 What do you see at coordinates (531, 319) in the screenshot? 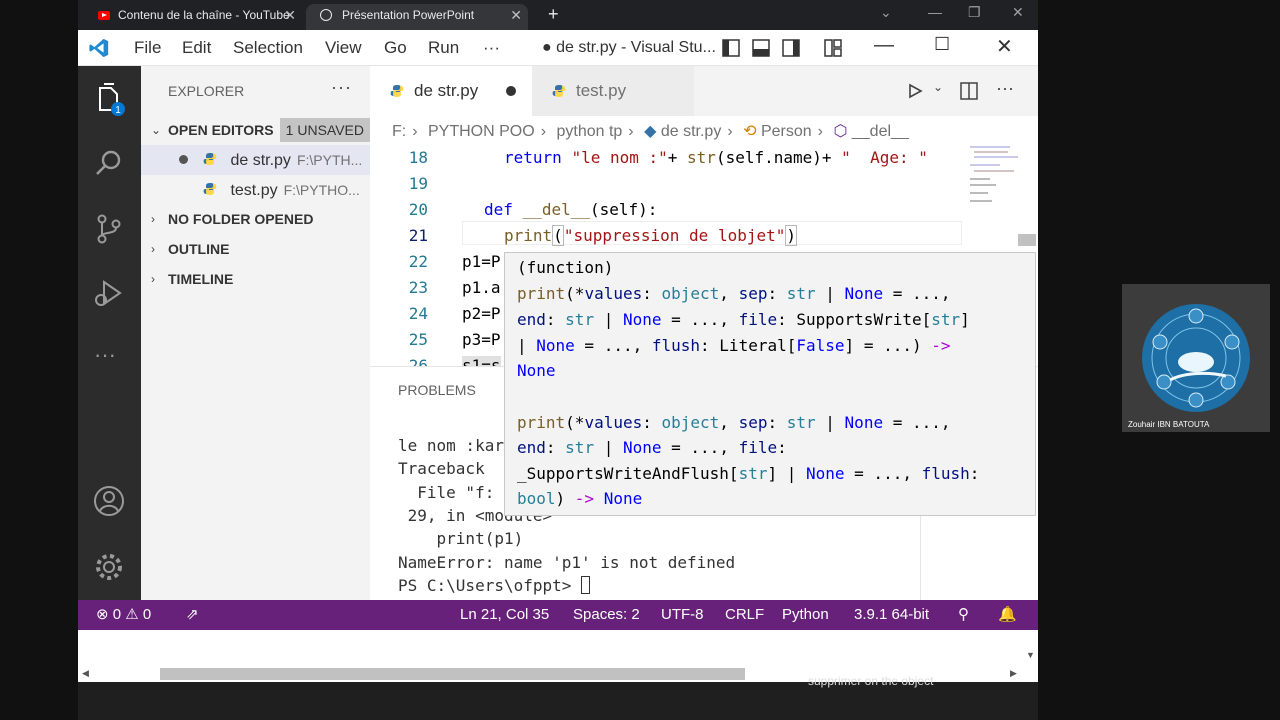
I see `token: end` at bounding box center [531, 319].